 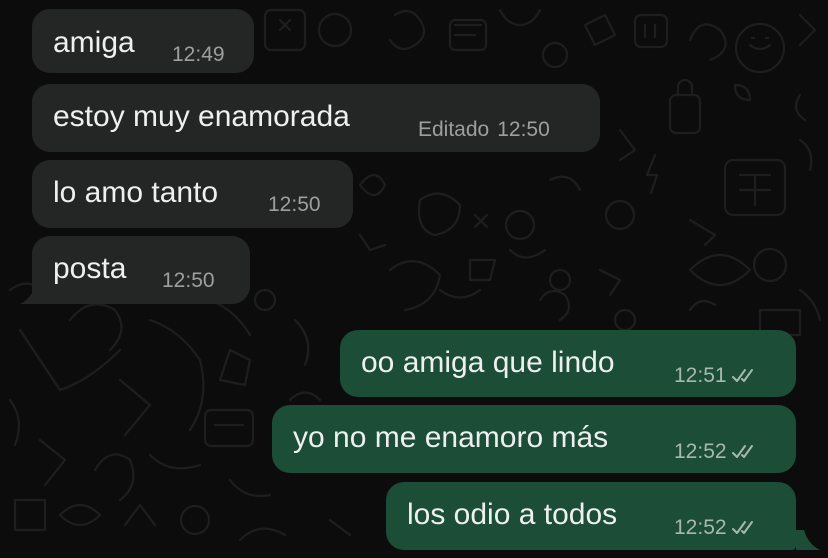 I want to click on edited-label: Editado, so click(x=454, y=129).